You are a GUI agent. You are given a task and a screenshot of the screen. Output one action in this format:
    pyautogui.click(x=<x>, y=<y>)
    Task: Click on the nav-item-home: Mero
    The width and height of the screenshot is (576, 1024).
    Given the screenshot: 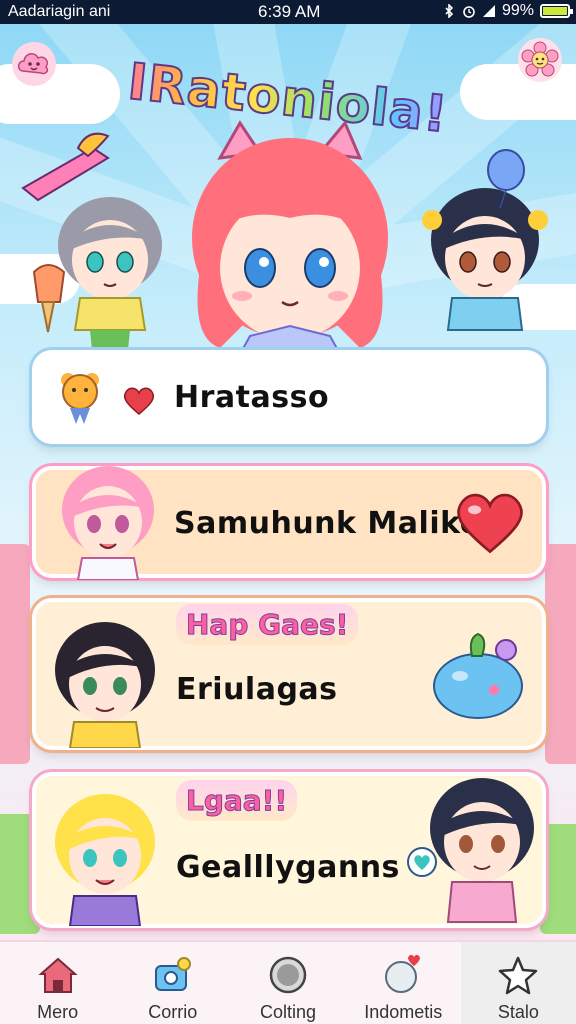 What is the action you would take?
    pyautogui.click(x=57, y=983)
    